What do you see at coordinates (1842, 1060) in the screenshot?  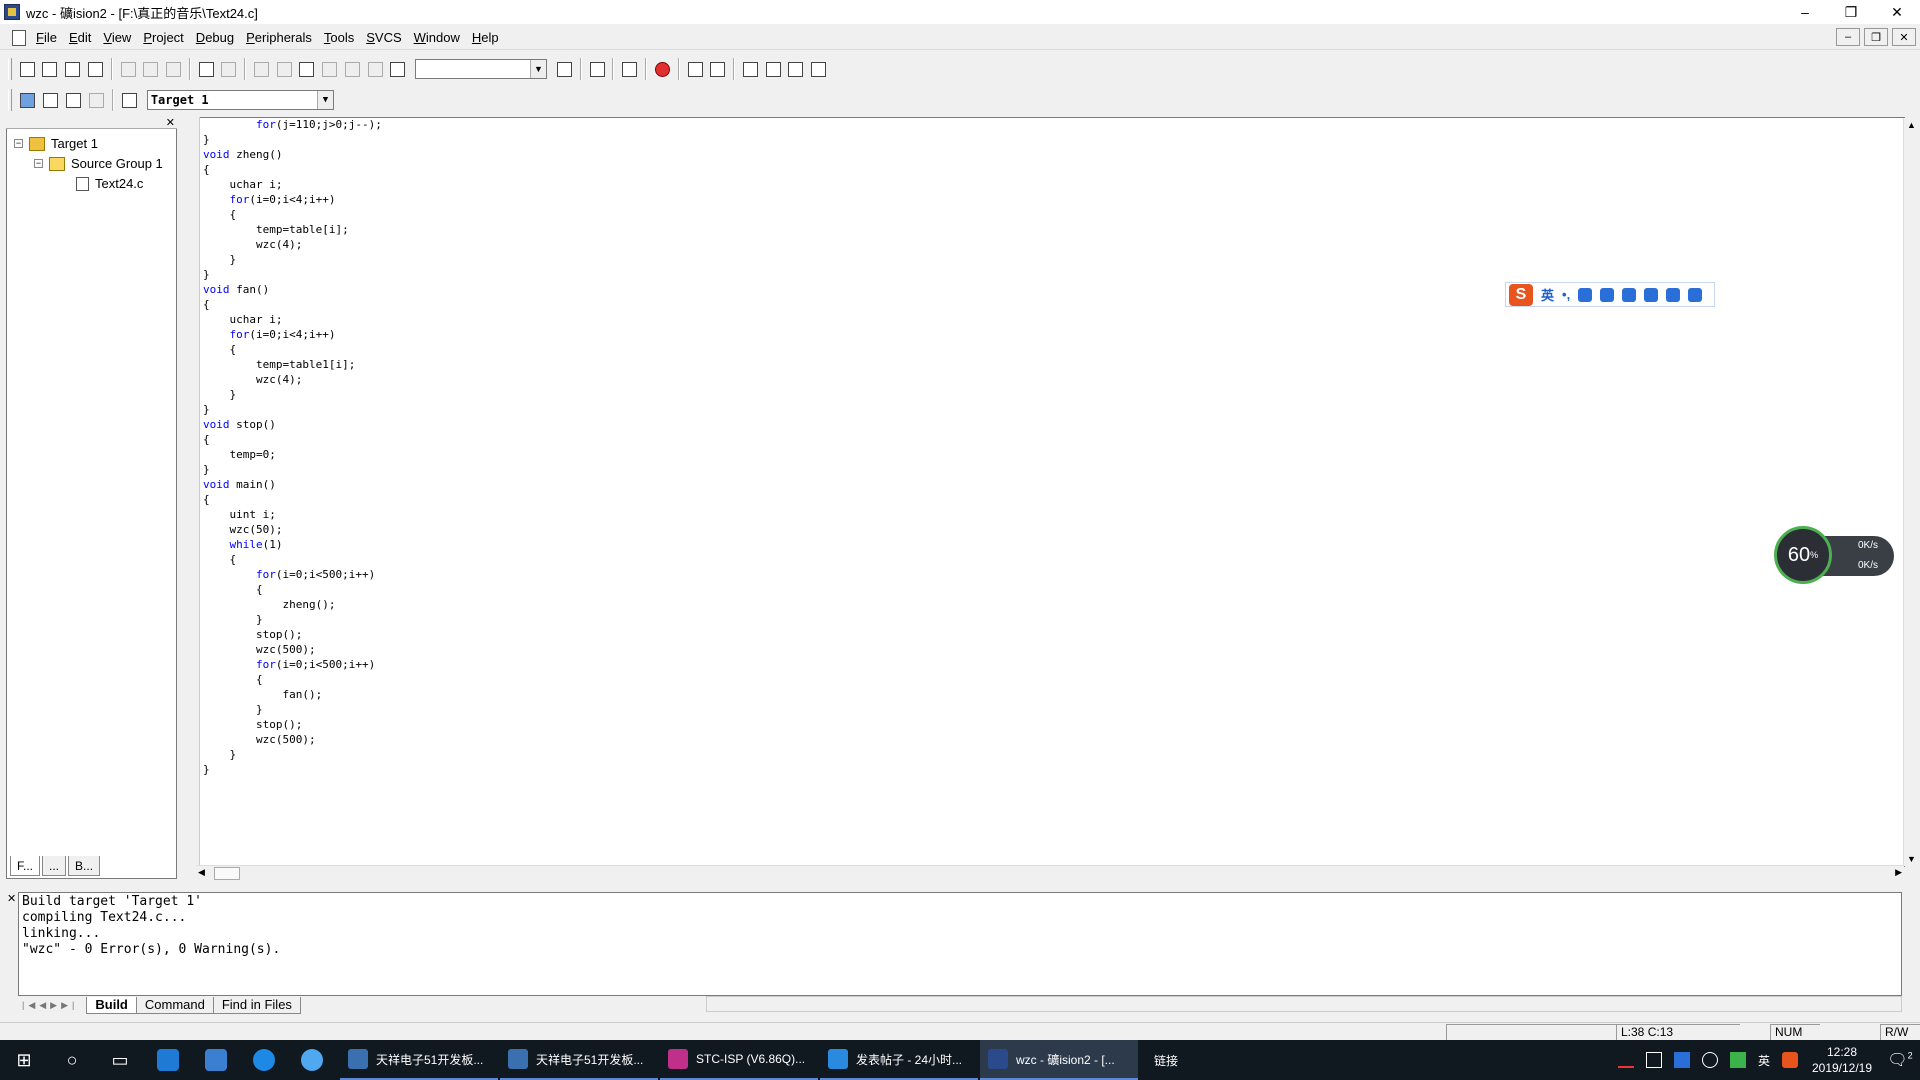 I see `clock: 12:28 2019/12/19` at bounding box center [1842, 1060].